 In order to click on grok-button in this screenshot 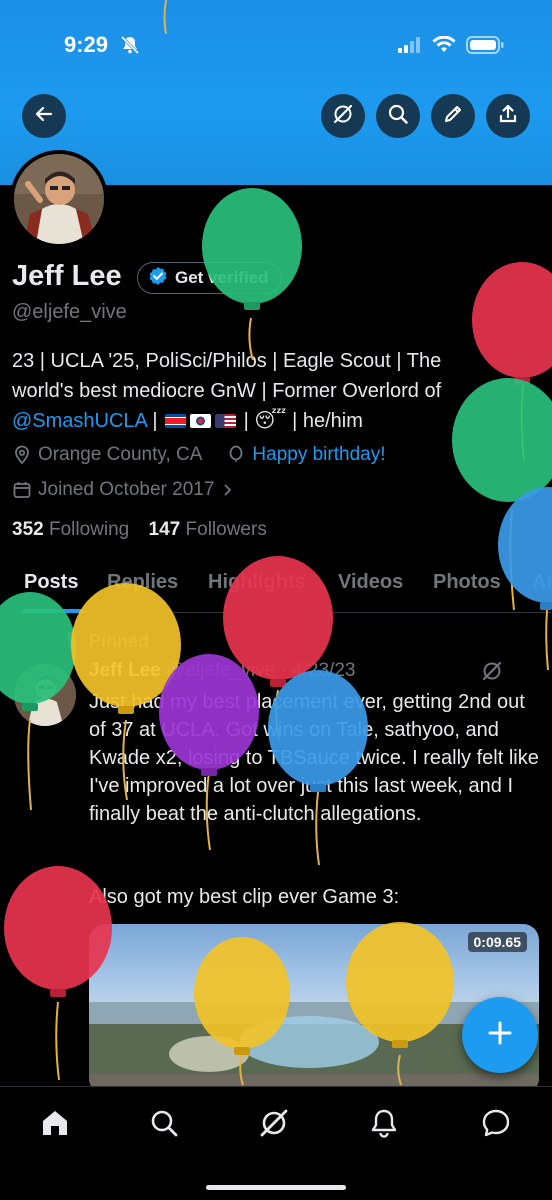, I will do `click(343, 116)`.